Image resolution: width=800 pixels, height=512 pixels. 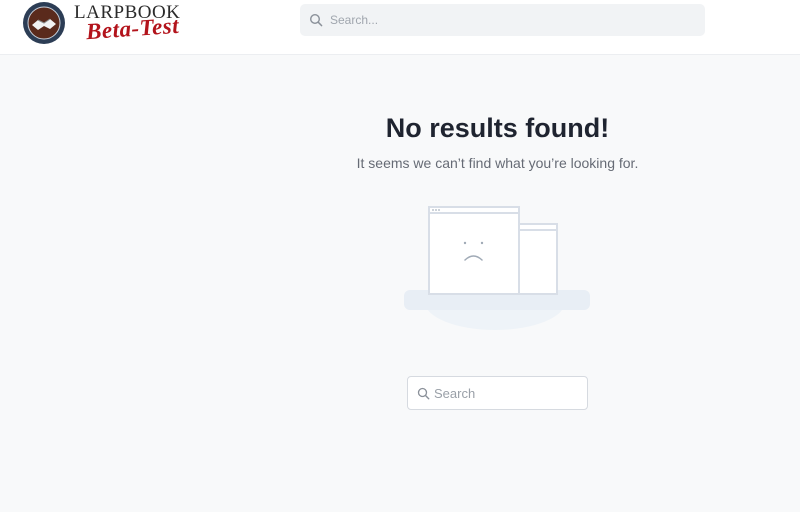 I want to click on logo-beta-test-script: Beta-Test, so click(x=132, y=28).